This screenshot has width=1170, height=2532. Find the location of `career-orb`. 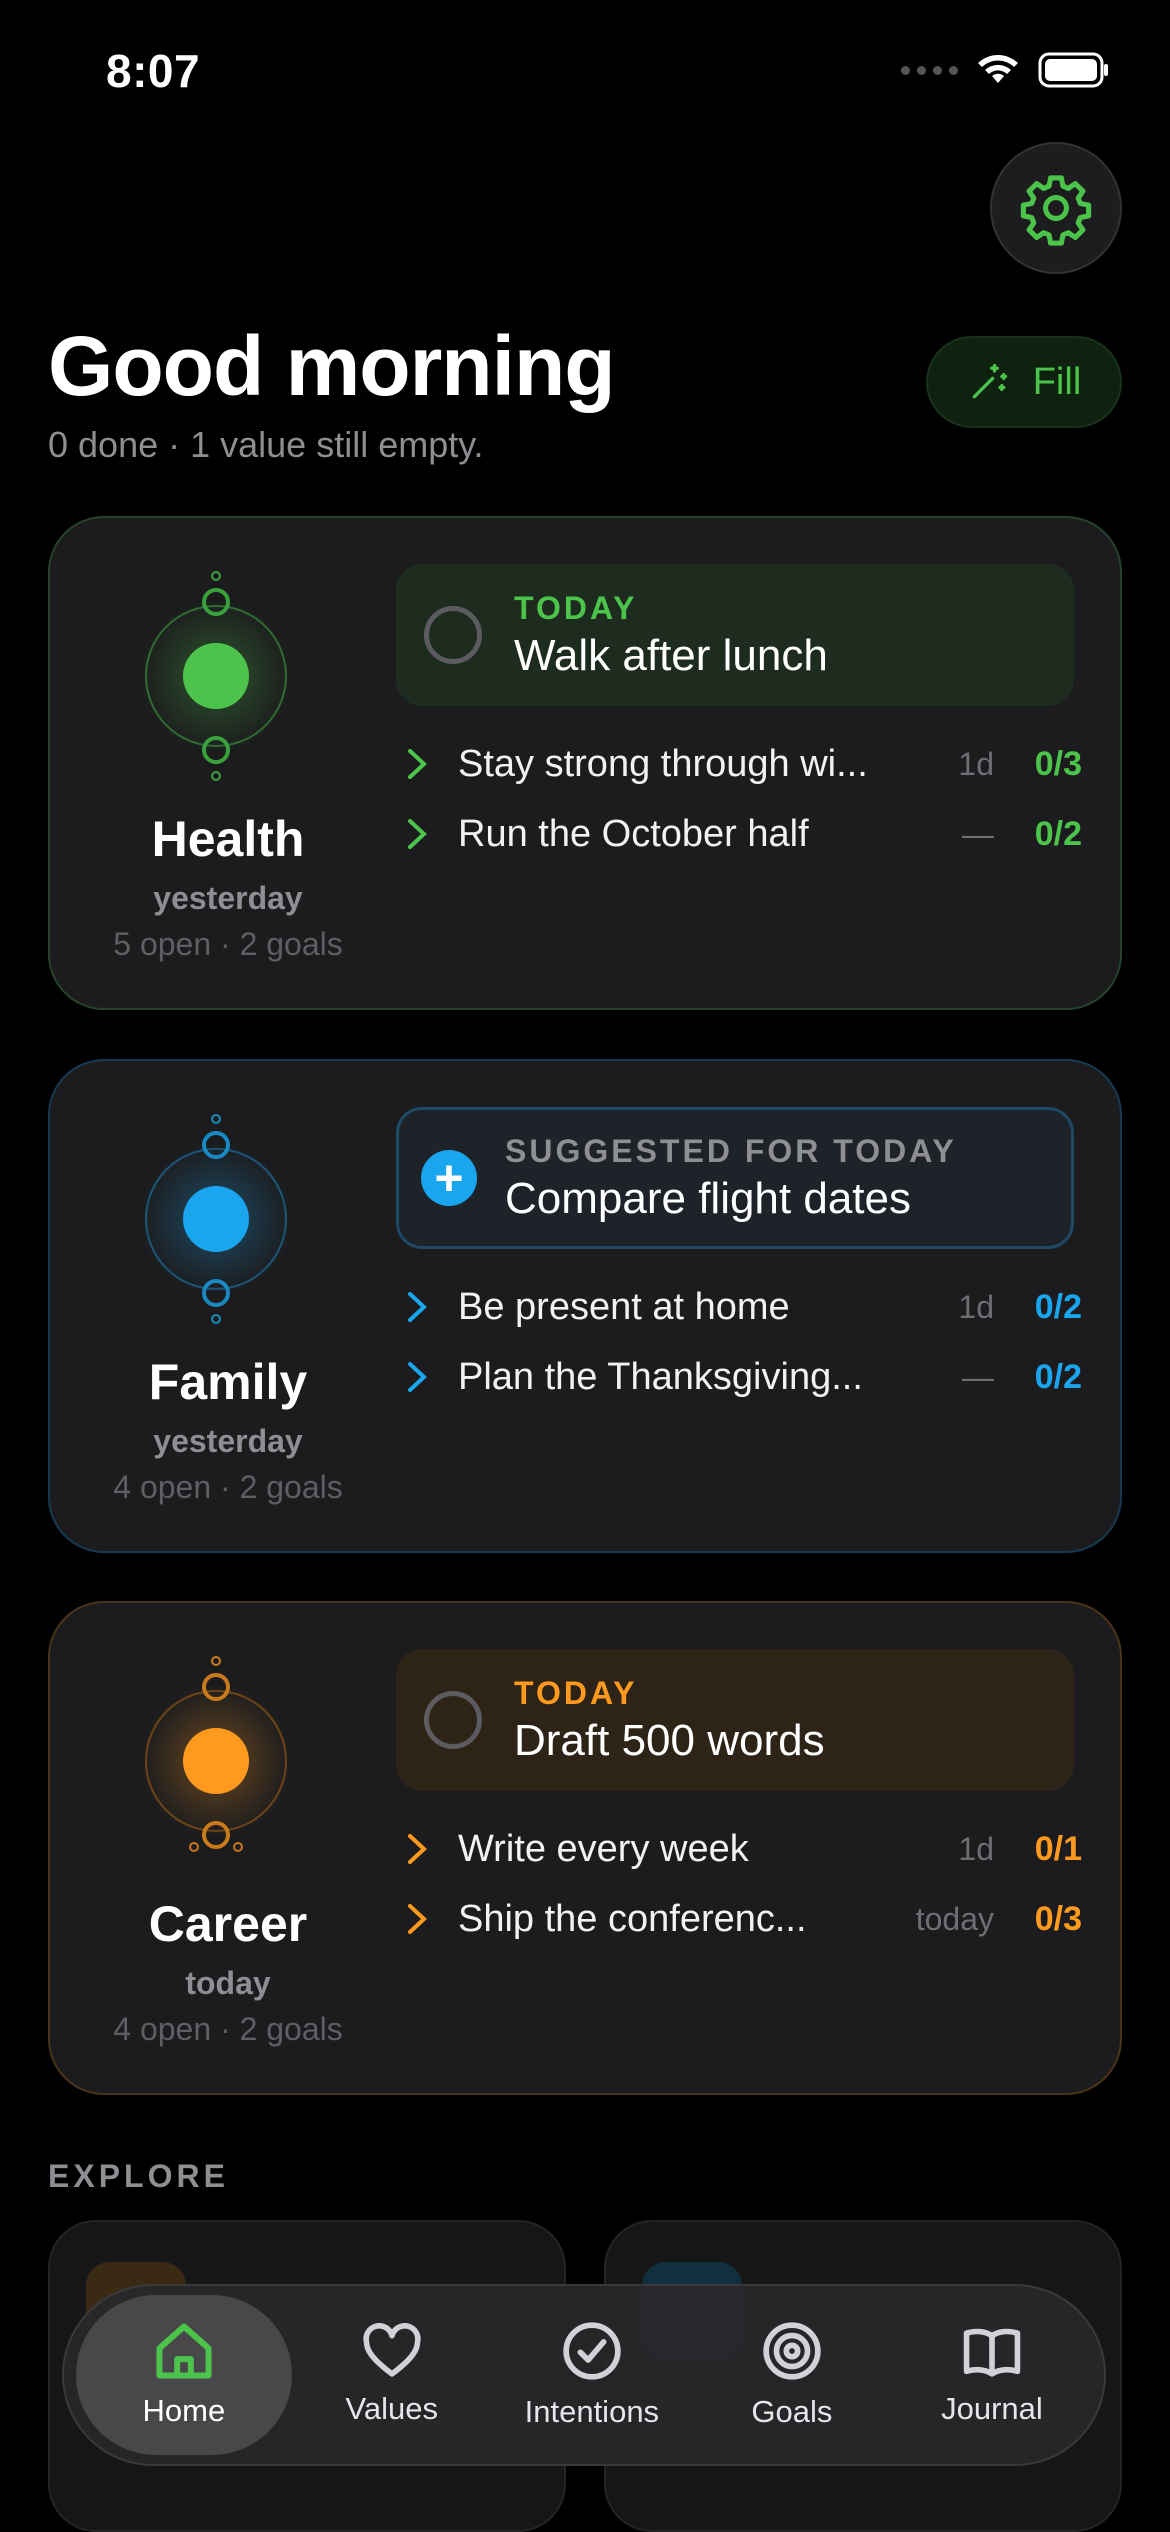

career-orb is located at coordinates (216, 1761).